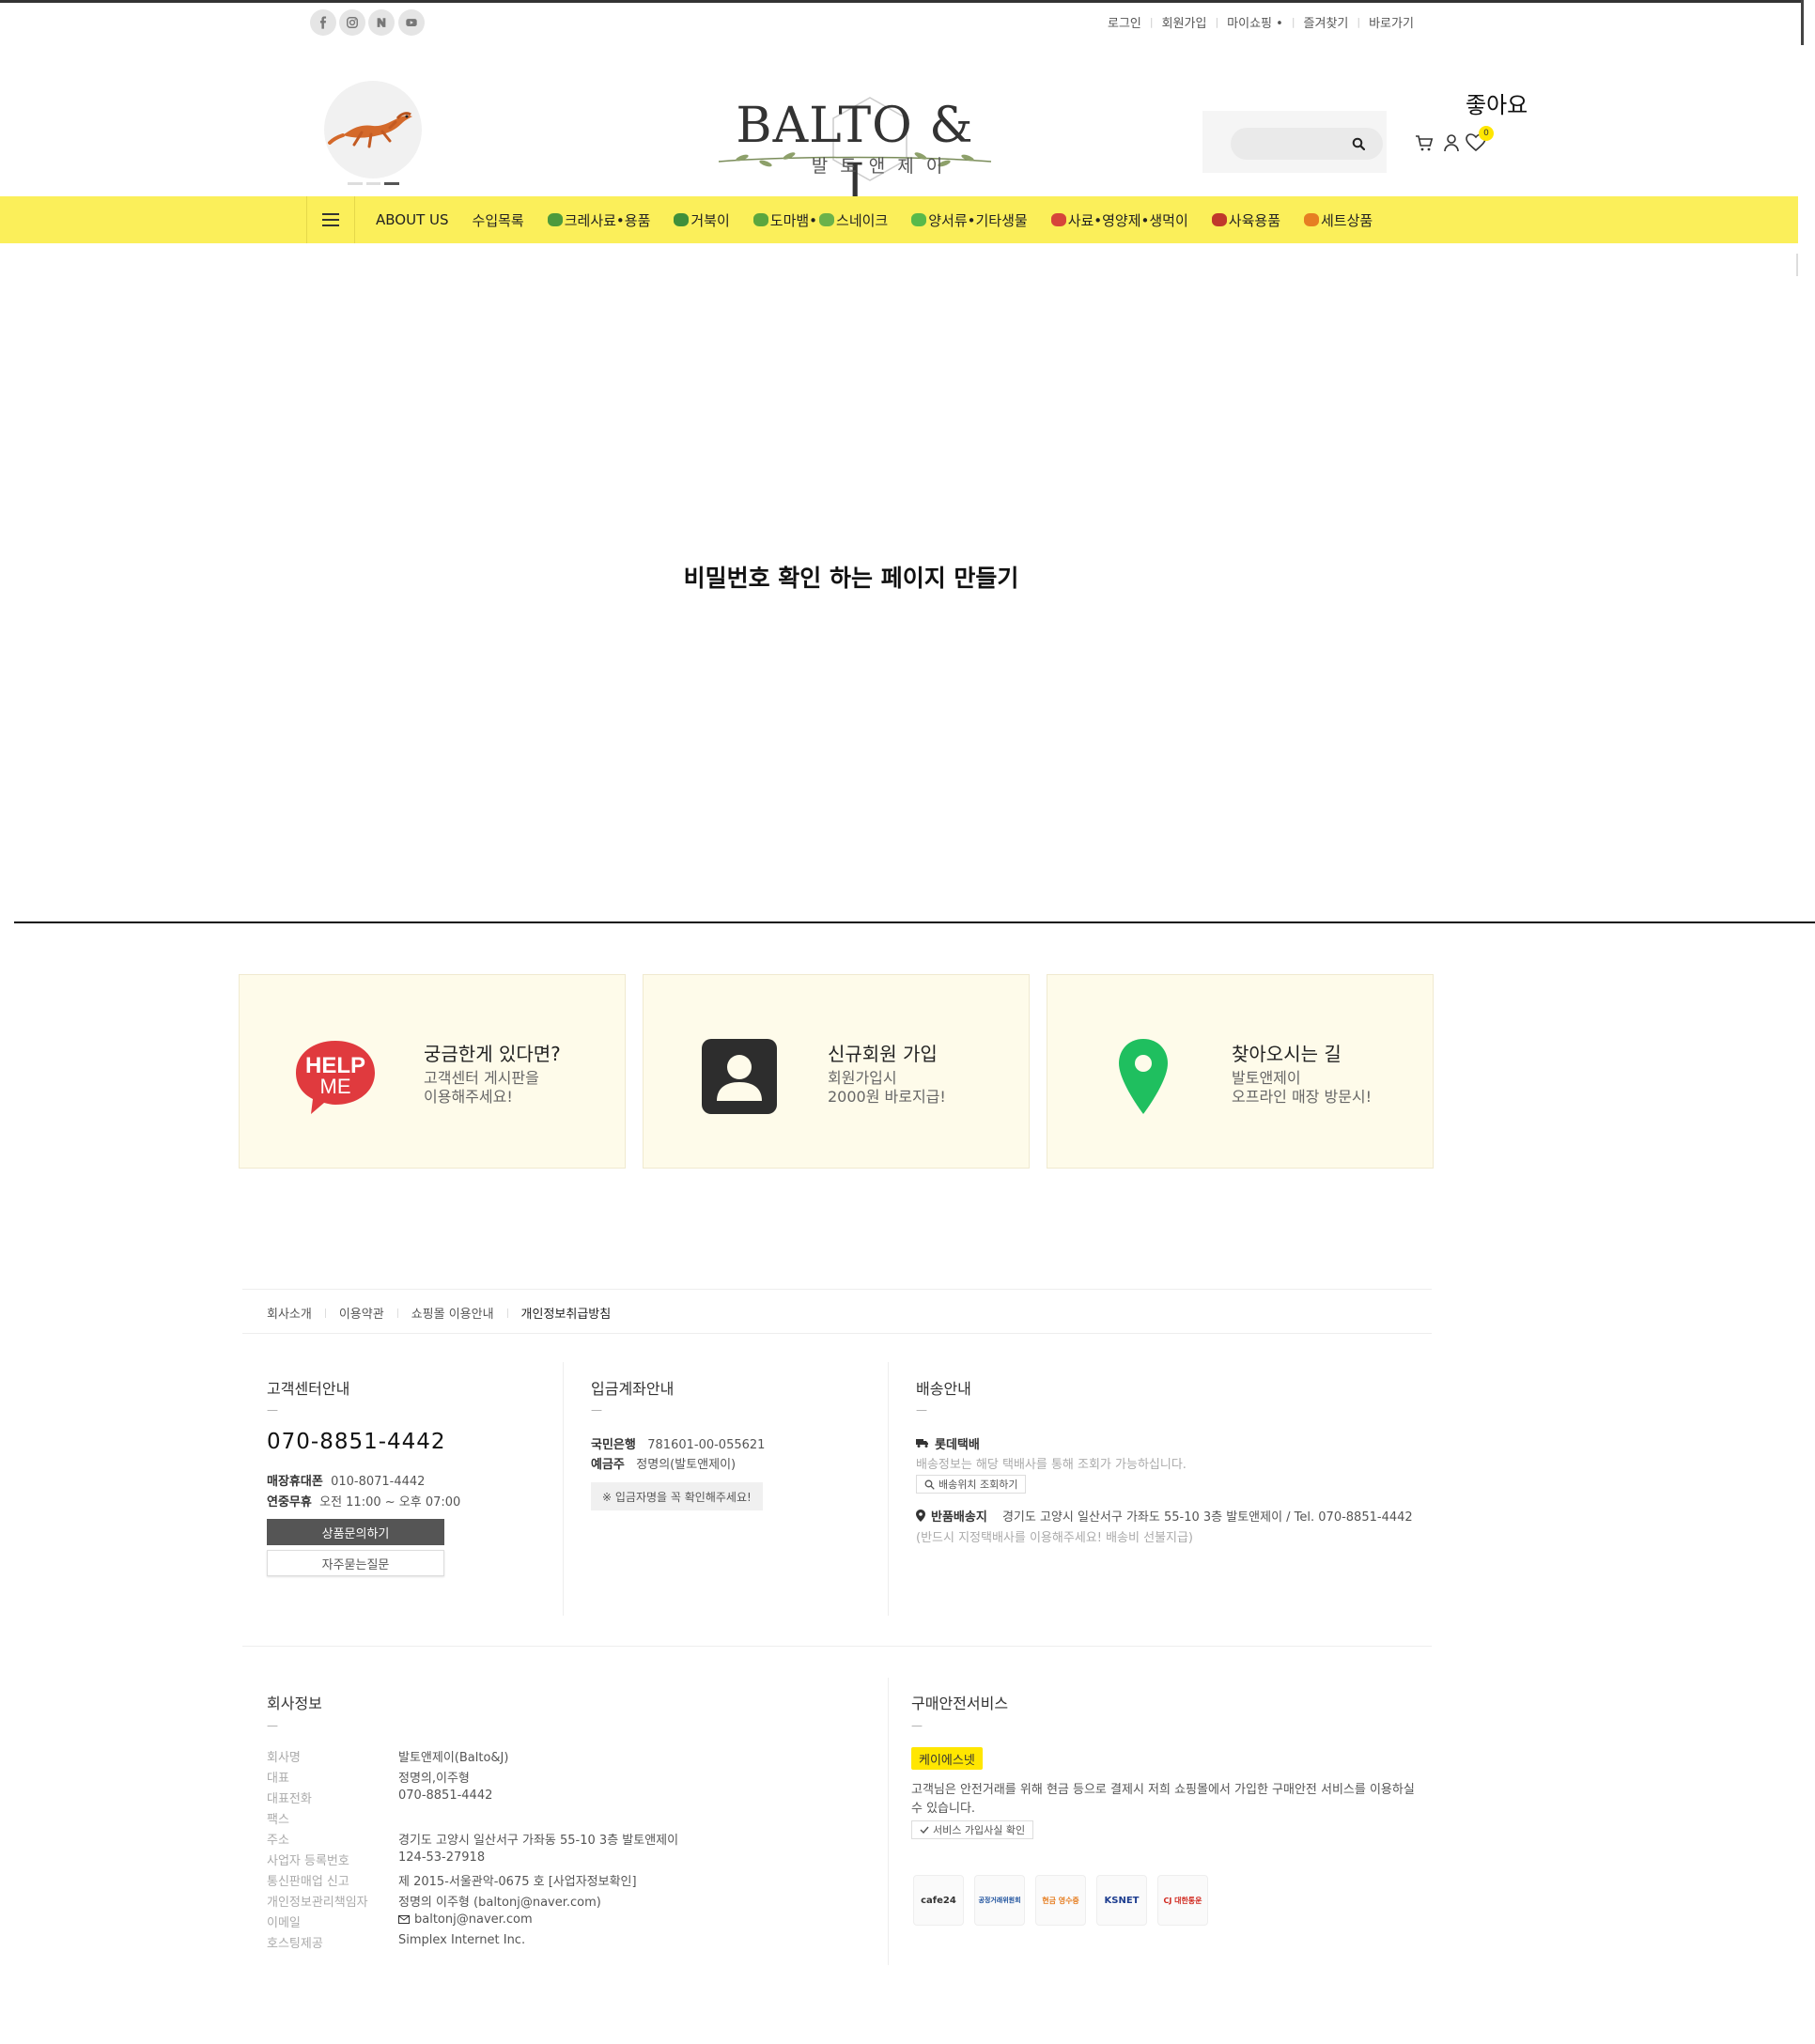 Image resolution: width=1815 pixels, height=2044 pixels. What do you see at coordinates (555, 219) in the screenshot?
I see `gecko-emoji-icon` at bounding box center [555, 219].